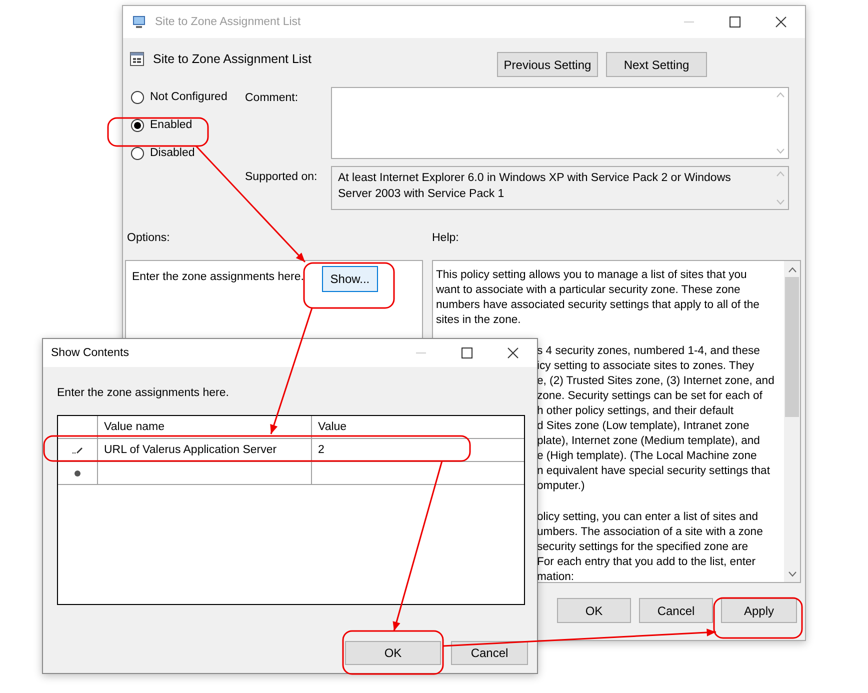  What do you see at coordinates (598, 298) in the screenshot?
I see `help-paragraph: This policy setting allows you to manage a list of sites that you want to associate with a particular security zone. These zone numbers have associated security settings that apply to all of the sites in the zone.` at bounding box center [598, 298].